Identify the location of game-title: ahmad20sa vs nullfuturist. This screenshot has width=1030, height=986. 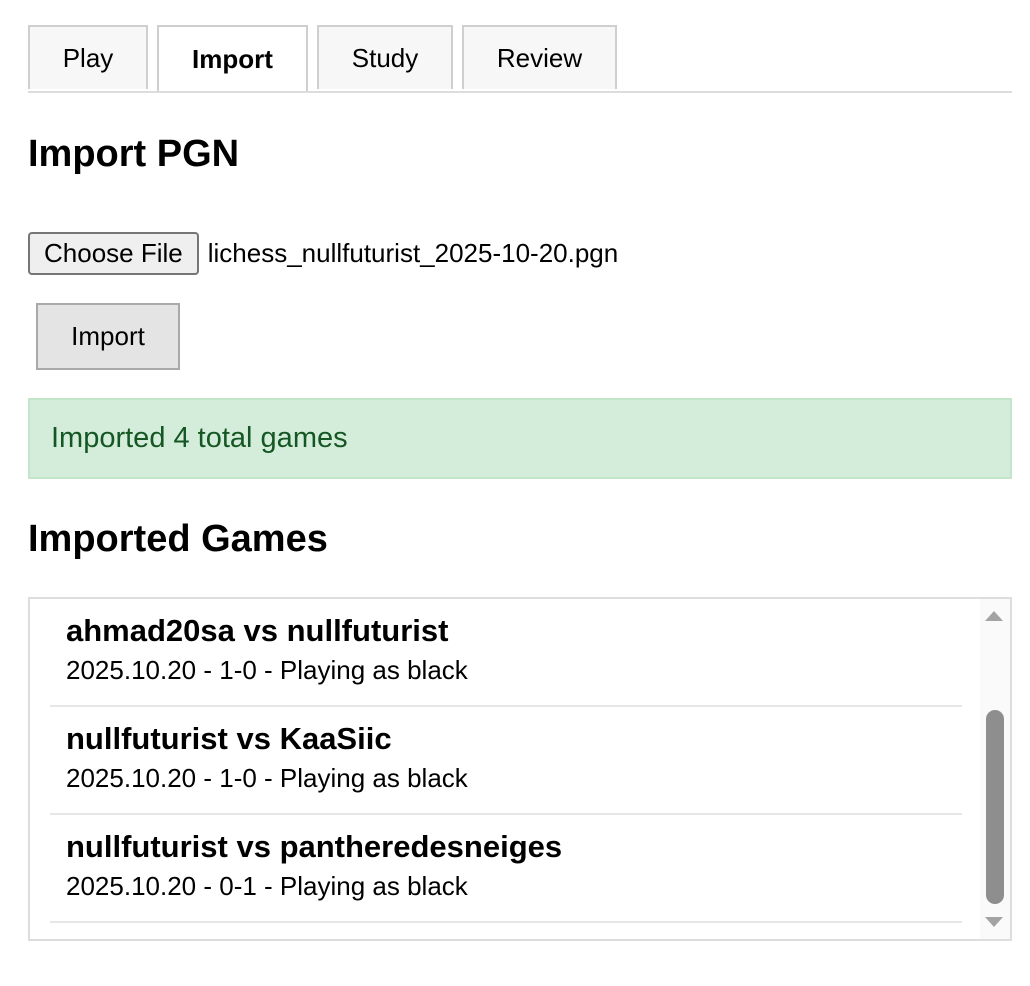
(257, 630).